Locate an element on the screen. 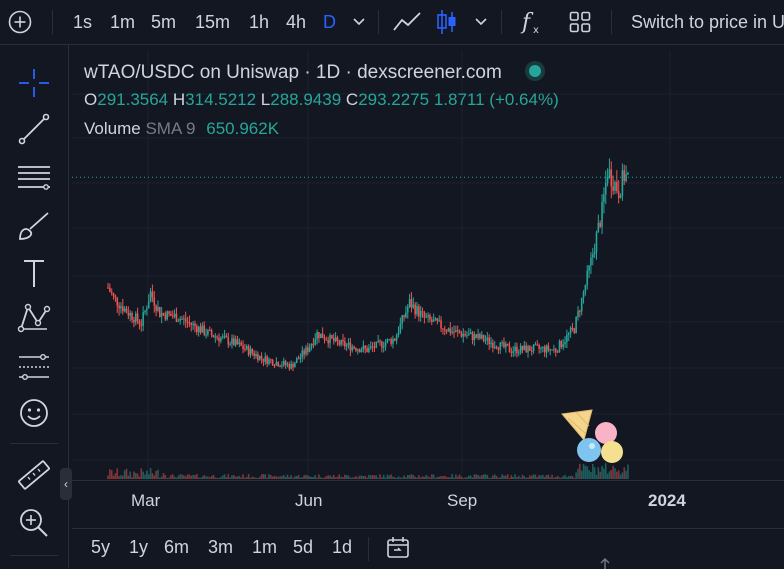  timeframe-1m: 1m is located at coordinates (122, 22).